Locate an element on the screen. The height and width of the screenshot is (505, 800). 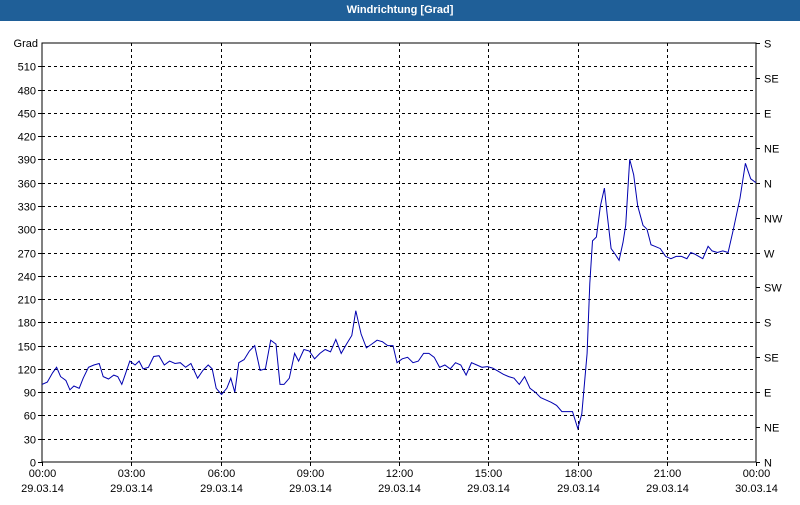
y-tick-label: 480 is located at coordinates (27, 92).